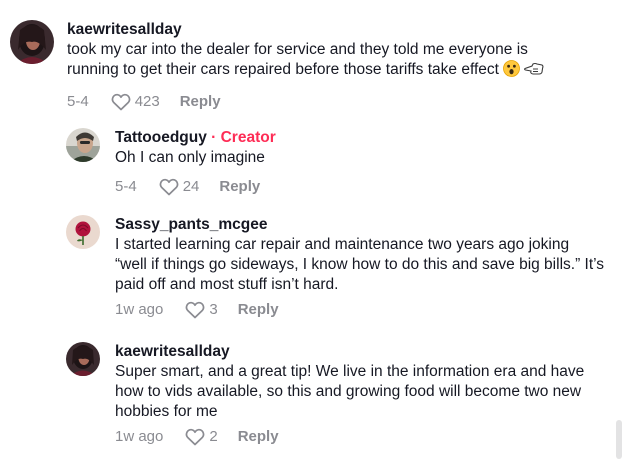 This screenshot has width=624, height=459. I want to click on astonished-face-icon, so click(511, 71).